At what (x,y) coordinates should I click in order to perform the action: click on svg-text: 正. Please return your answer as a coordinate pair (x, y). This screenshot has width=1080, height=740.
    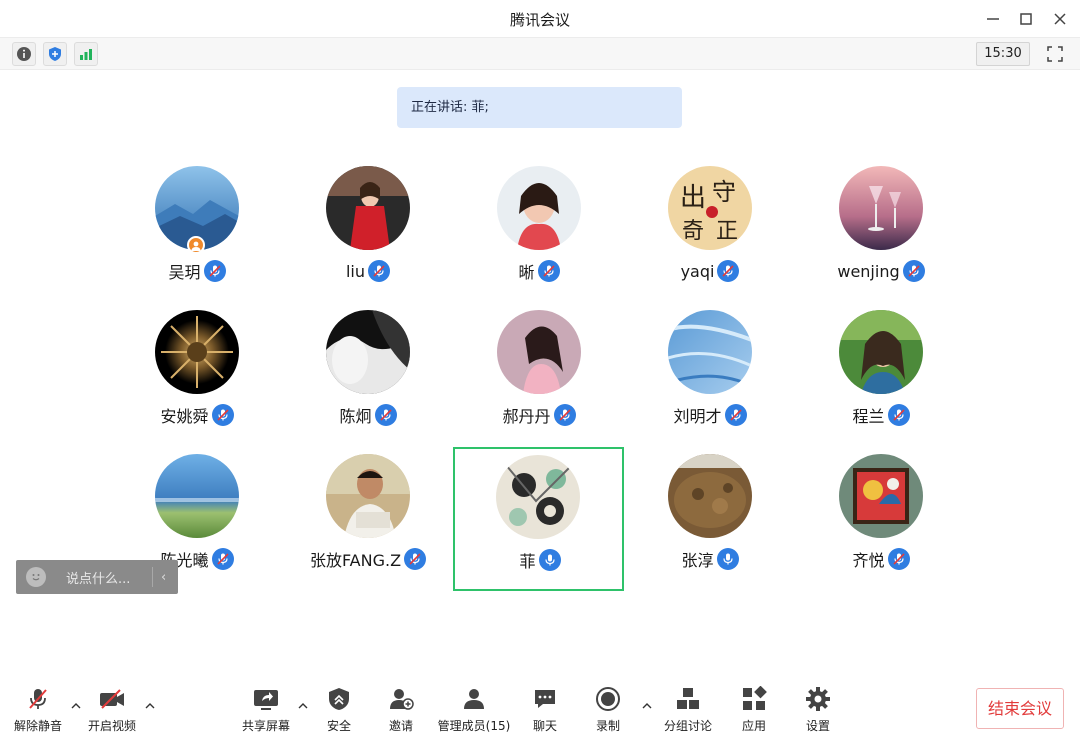
    Looking at the image, I should click on (727, 231).